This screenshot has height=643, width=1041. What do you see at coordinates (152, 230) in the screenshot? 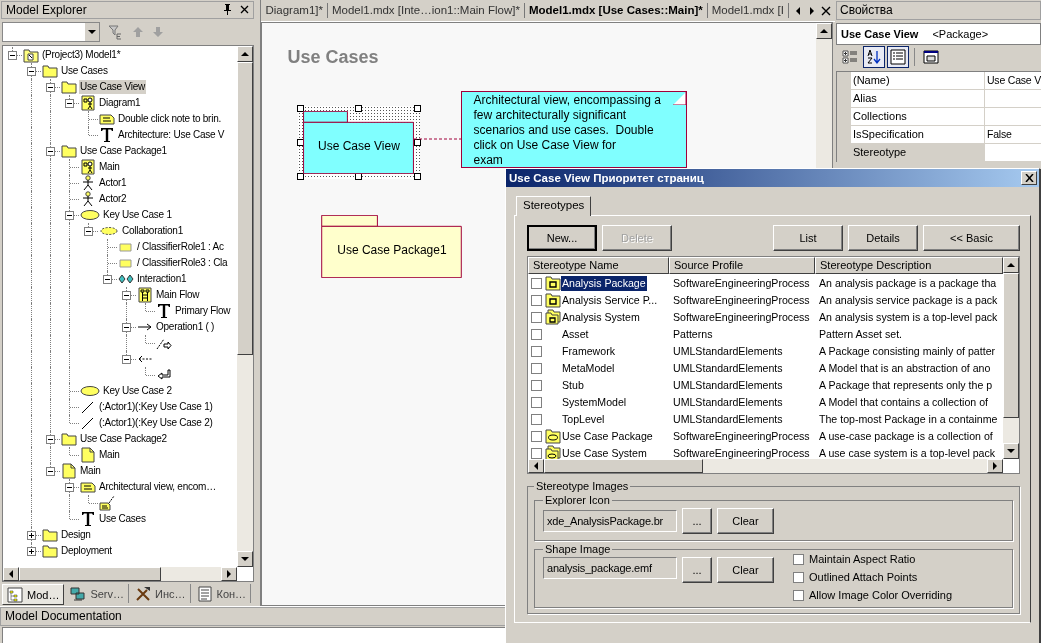
I see `tree-item: Collaboration1` at bounding box center [152, 230].